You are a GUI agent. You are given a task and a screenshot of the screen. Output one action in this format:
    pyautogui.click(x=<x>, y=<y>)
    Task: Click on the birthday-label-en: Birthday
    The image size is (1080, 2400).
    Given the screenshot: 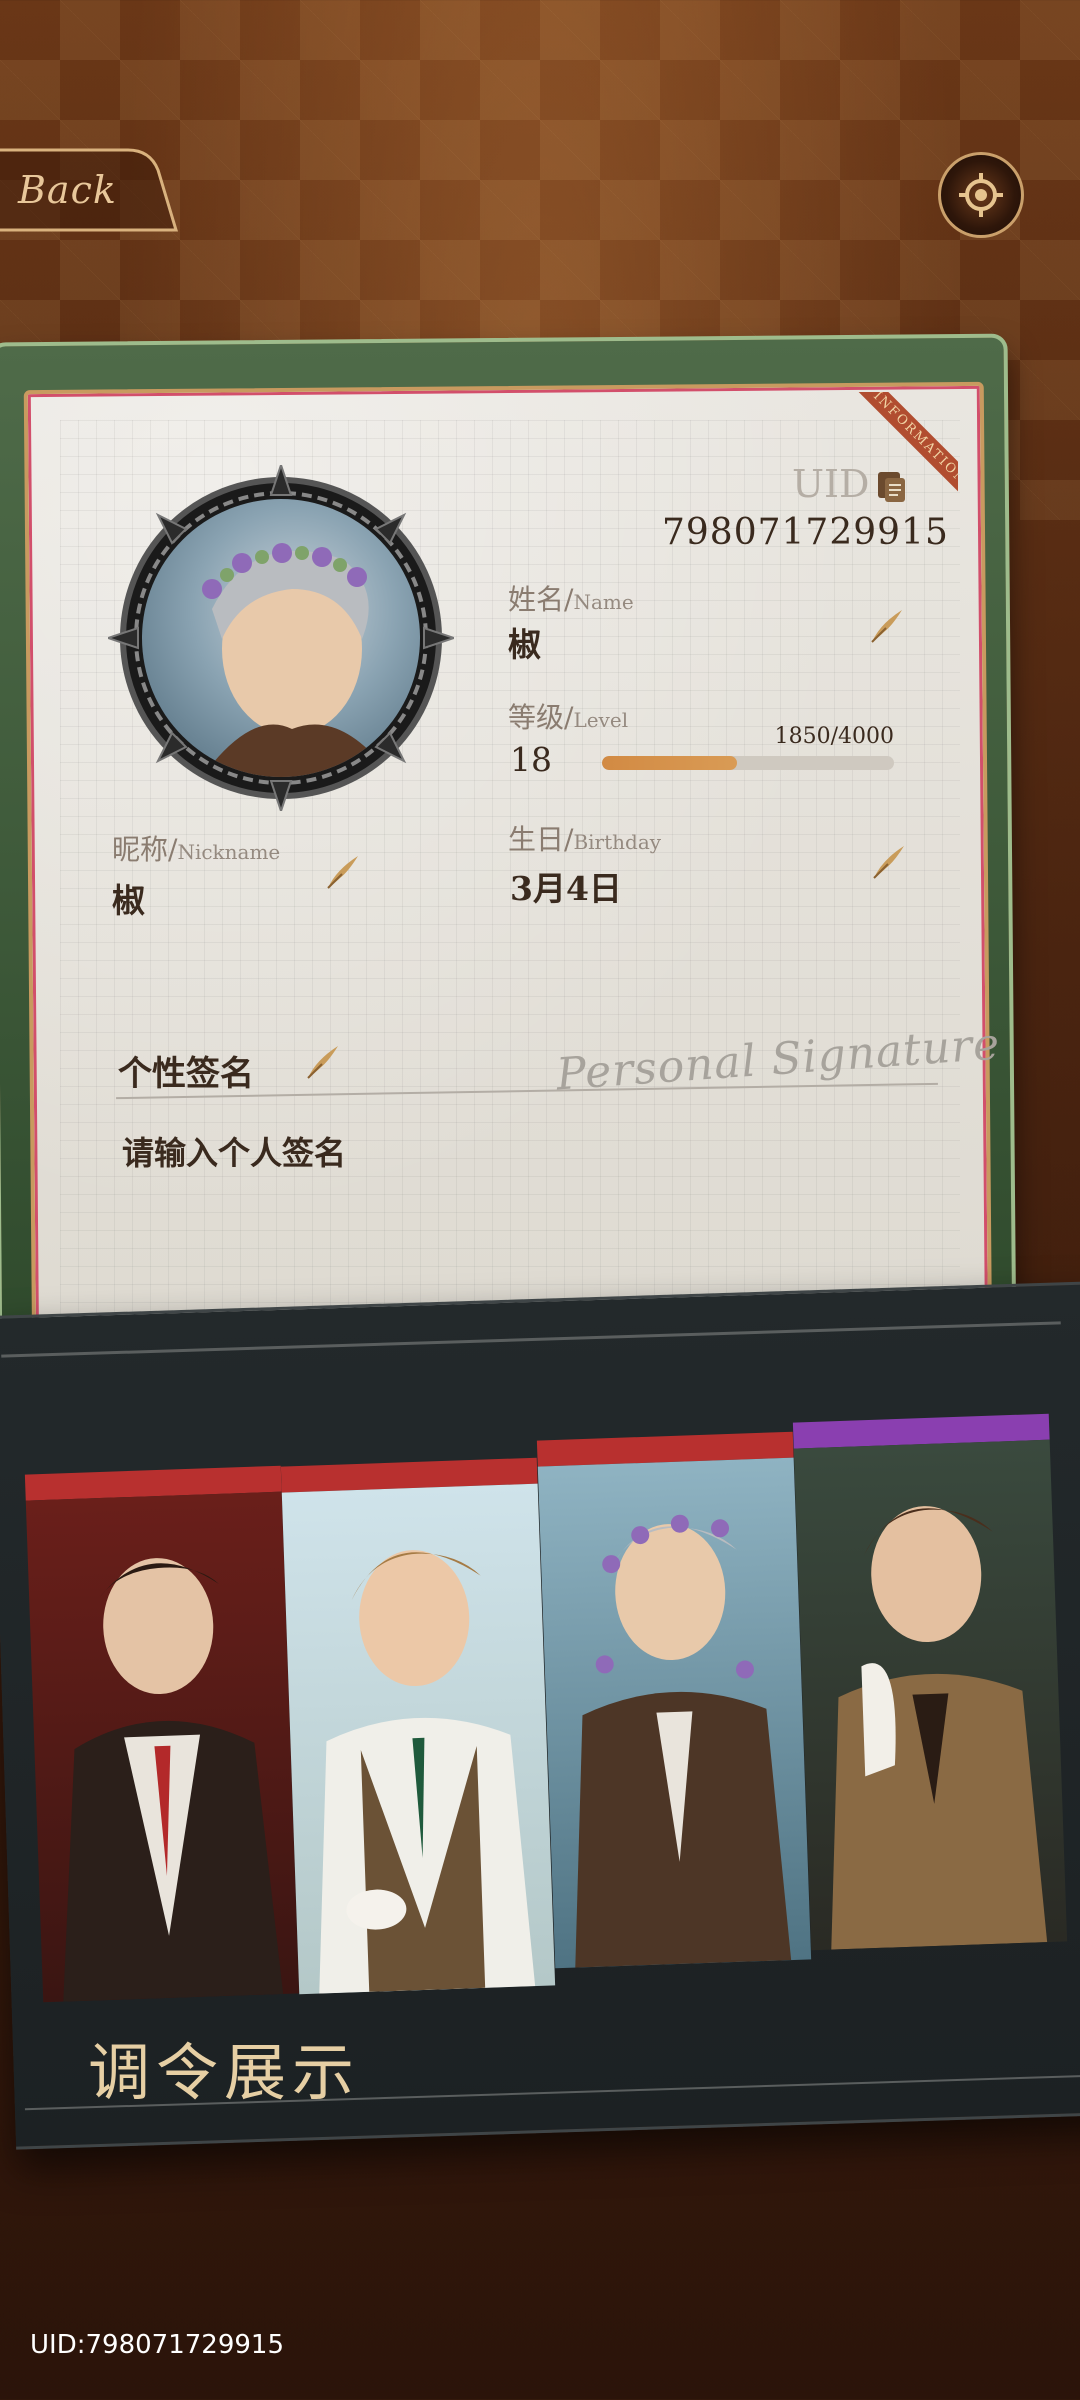 What is the action you would take?
    pyautogui.click(x=617, y=842)
    